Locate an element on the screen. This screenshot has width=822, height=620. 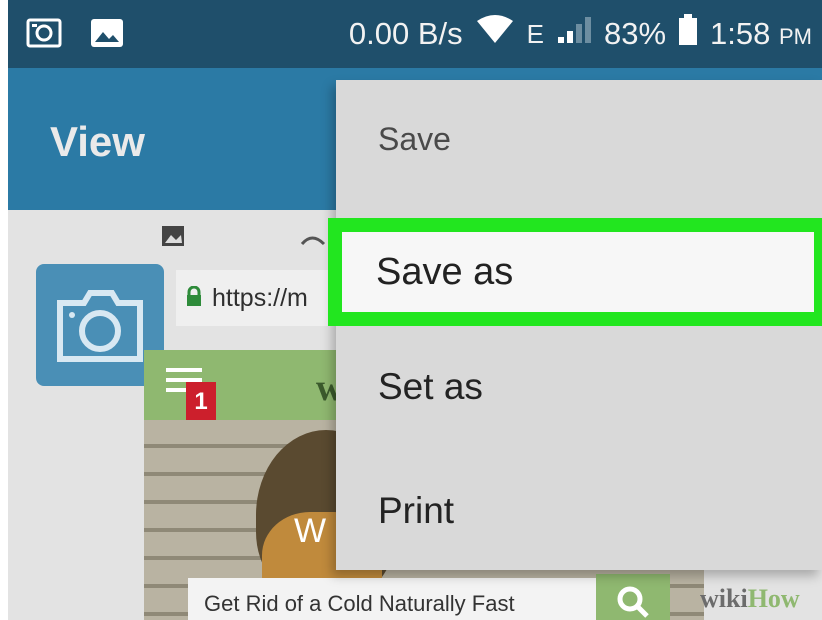
menu-item-print: Print is located at coordinates (579, 511).